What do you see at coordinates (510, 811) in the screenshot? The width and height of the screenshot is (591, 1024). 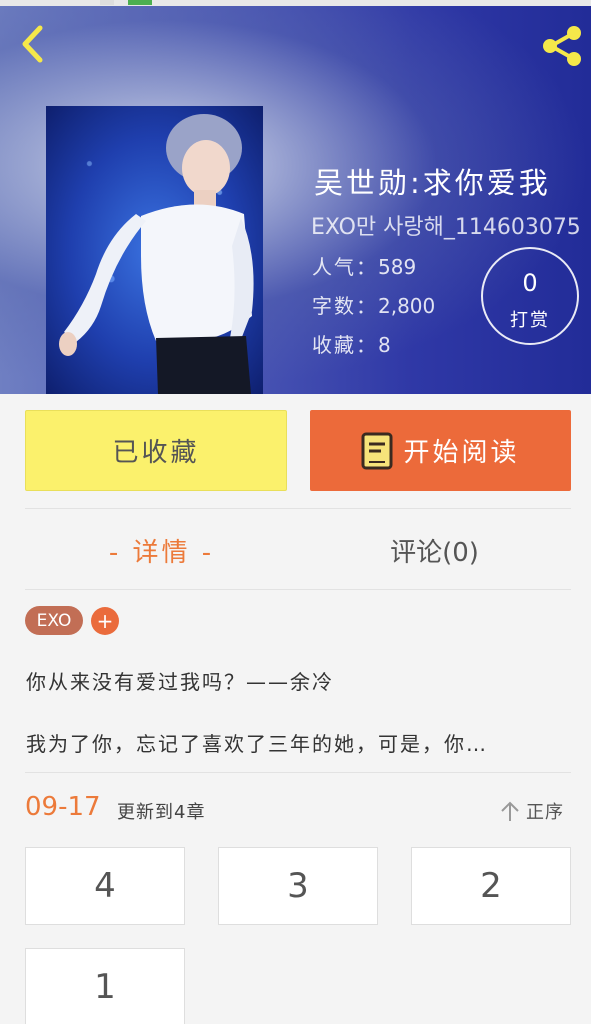 I see `sort-up-arrow-icon` at bounding box center [510, 811].